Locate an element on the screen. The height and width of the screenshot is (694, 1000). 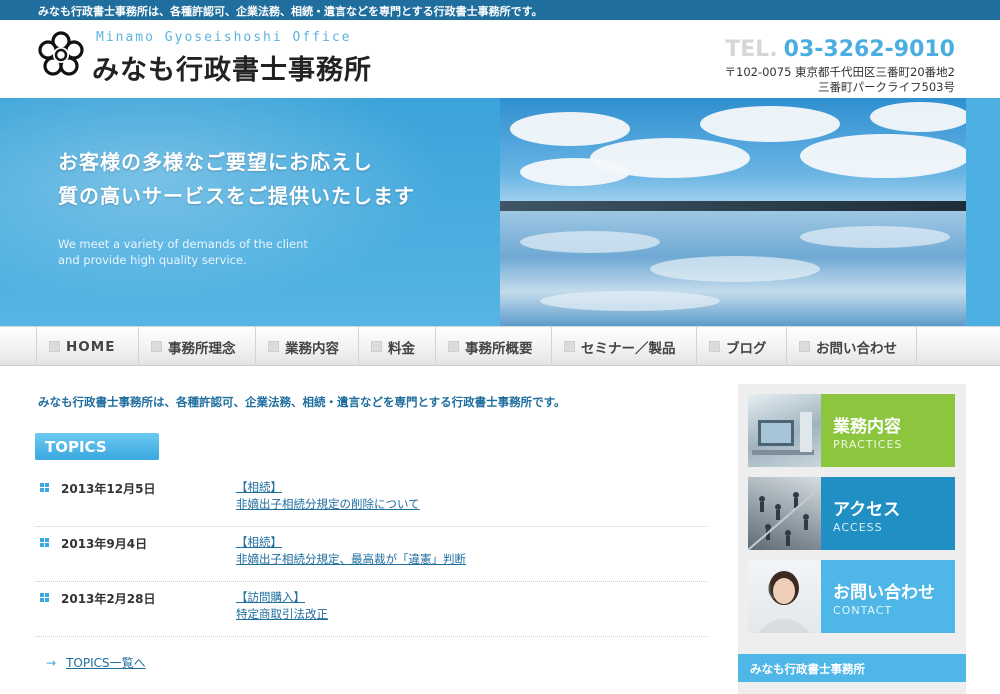
hero-catchphrase-line-2: 質の高いサービスをご提供いたします is located at coordinates (236, 196).